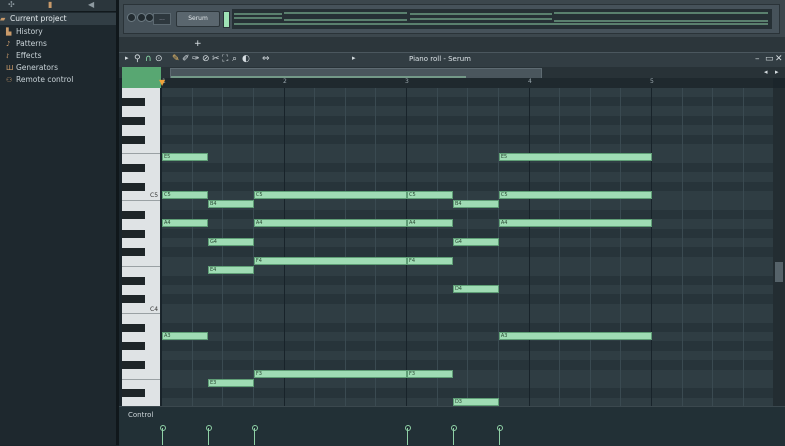  I want to click on browser-item-history: ▙ History, so click(61, 32).